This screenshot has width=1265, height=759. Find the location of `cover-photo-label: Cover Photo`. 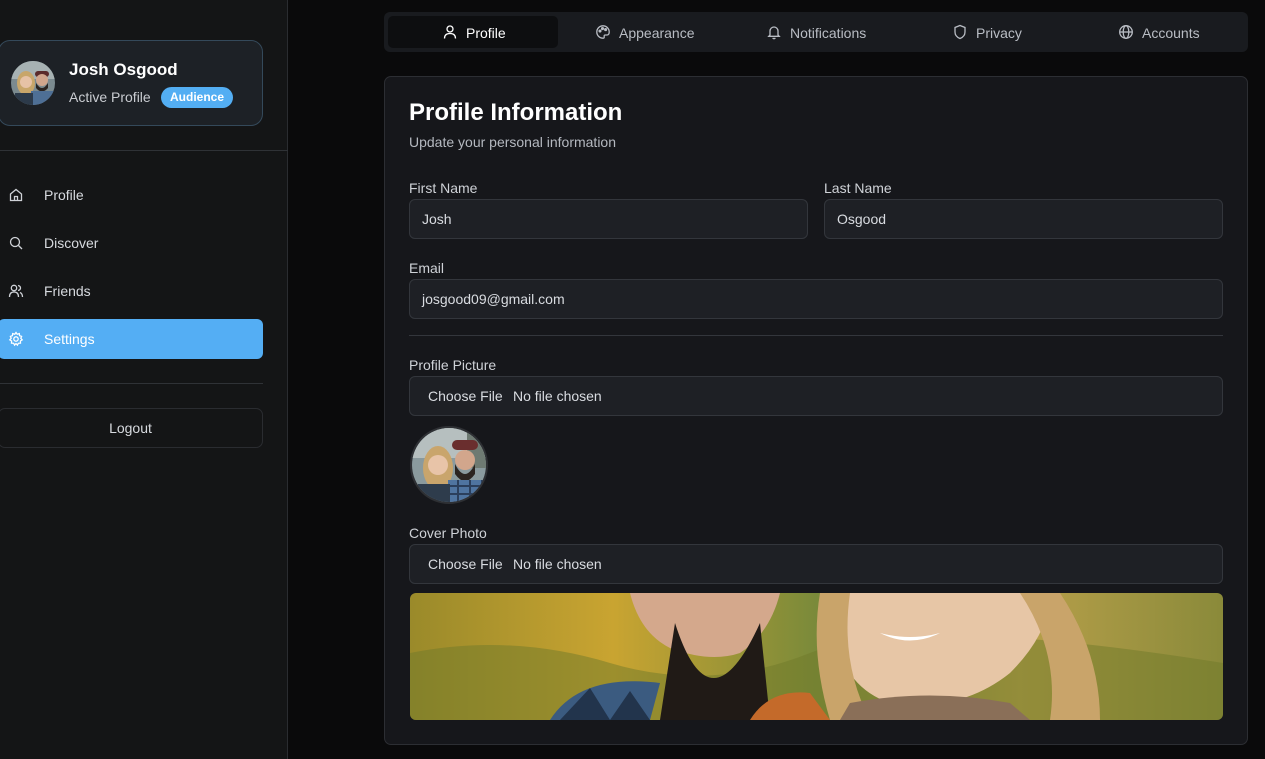

cover-photo-label: Cover Photo is located at coordinates (448, 533).